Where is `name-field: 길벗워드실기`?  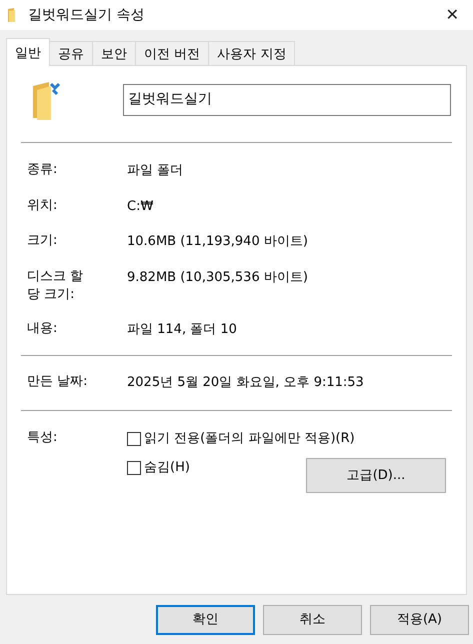
name-field: 길벗워드실기 is located at coordinates (287, 100).